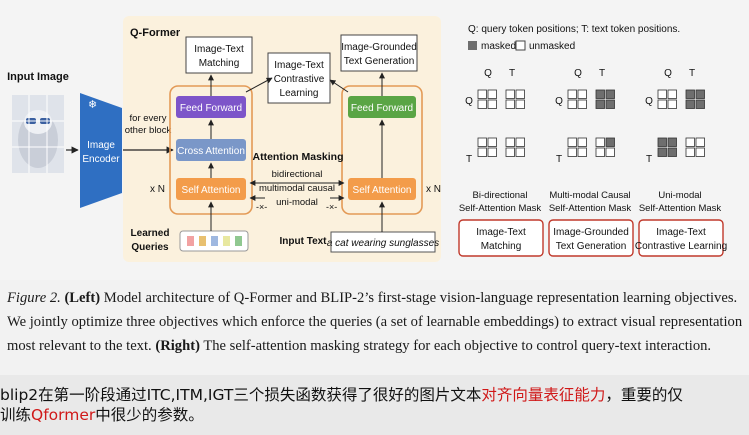  What do you see at coordinates (382, 190) in the screenshot?
I see `svg-text: Self Attention` at bounding box center [382, 190].